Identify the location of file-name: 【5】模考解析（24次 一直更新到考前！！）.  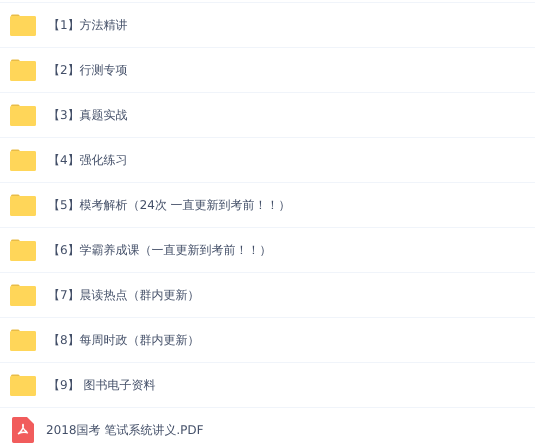
(169, 205).